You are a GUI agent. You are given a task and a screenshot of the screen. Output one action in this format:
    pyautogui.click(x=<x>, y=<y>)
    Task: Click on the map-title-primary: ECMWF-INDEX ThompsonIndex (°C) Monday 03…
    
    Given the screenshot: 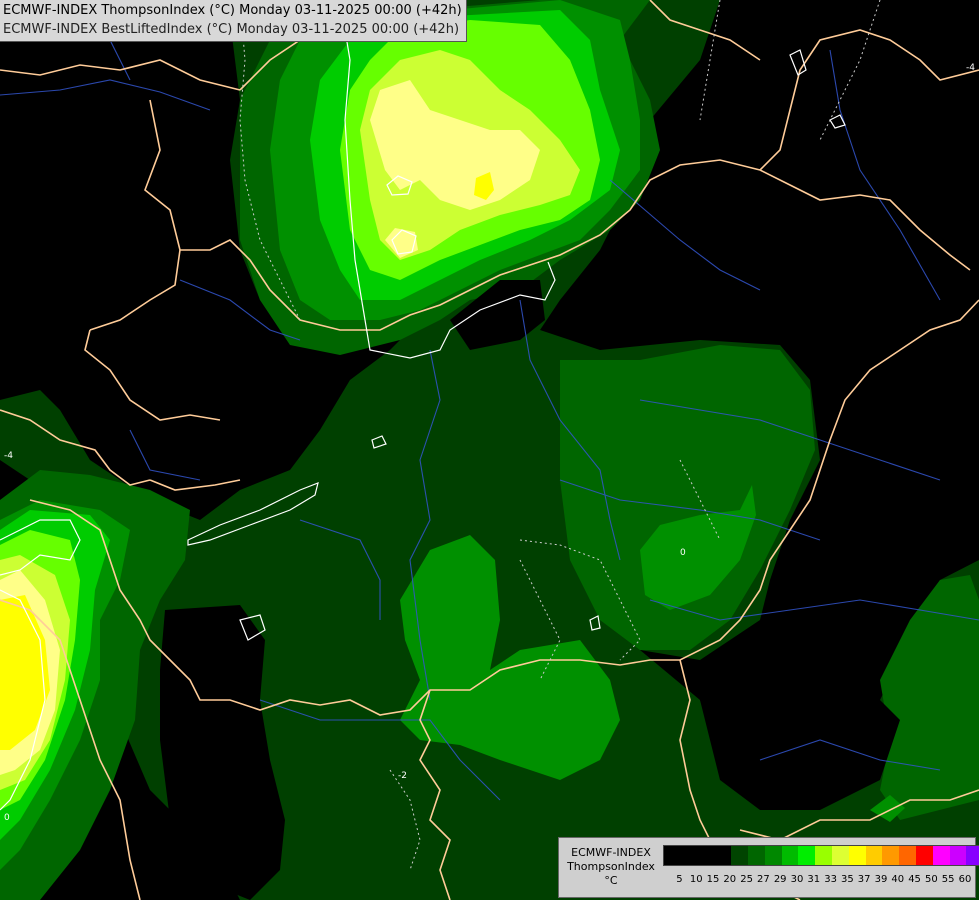 What is the action you would take?
    pyautogui.click(x=232, y=10)
    